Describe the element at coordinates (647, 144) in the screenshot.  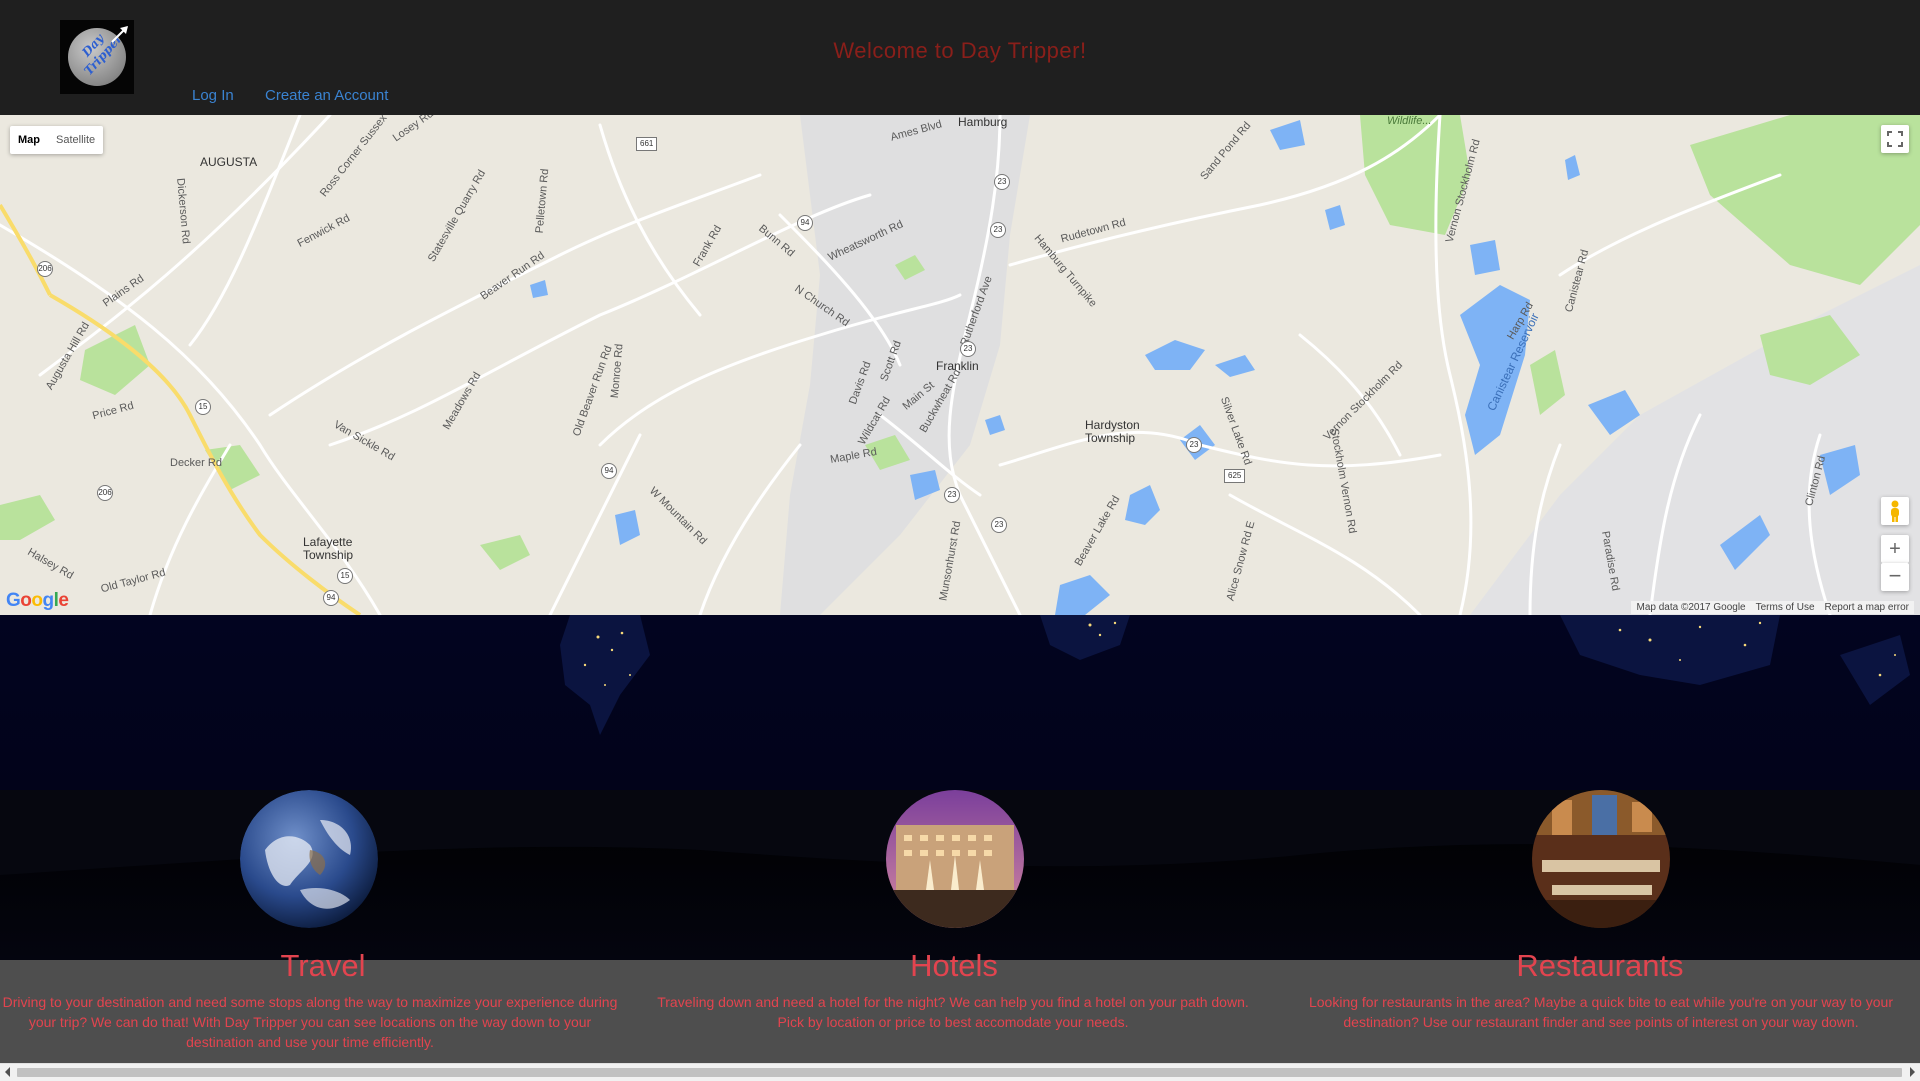
I see `route-shield: 661` at that location.